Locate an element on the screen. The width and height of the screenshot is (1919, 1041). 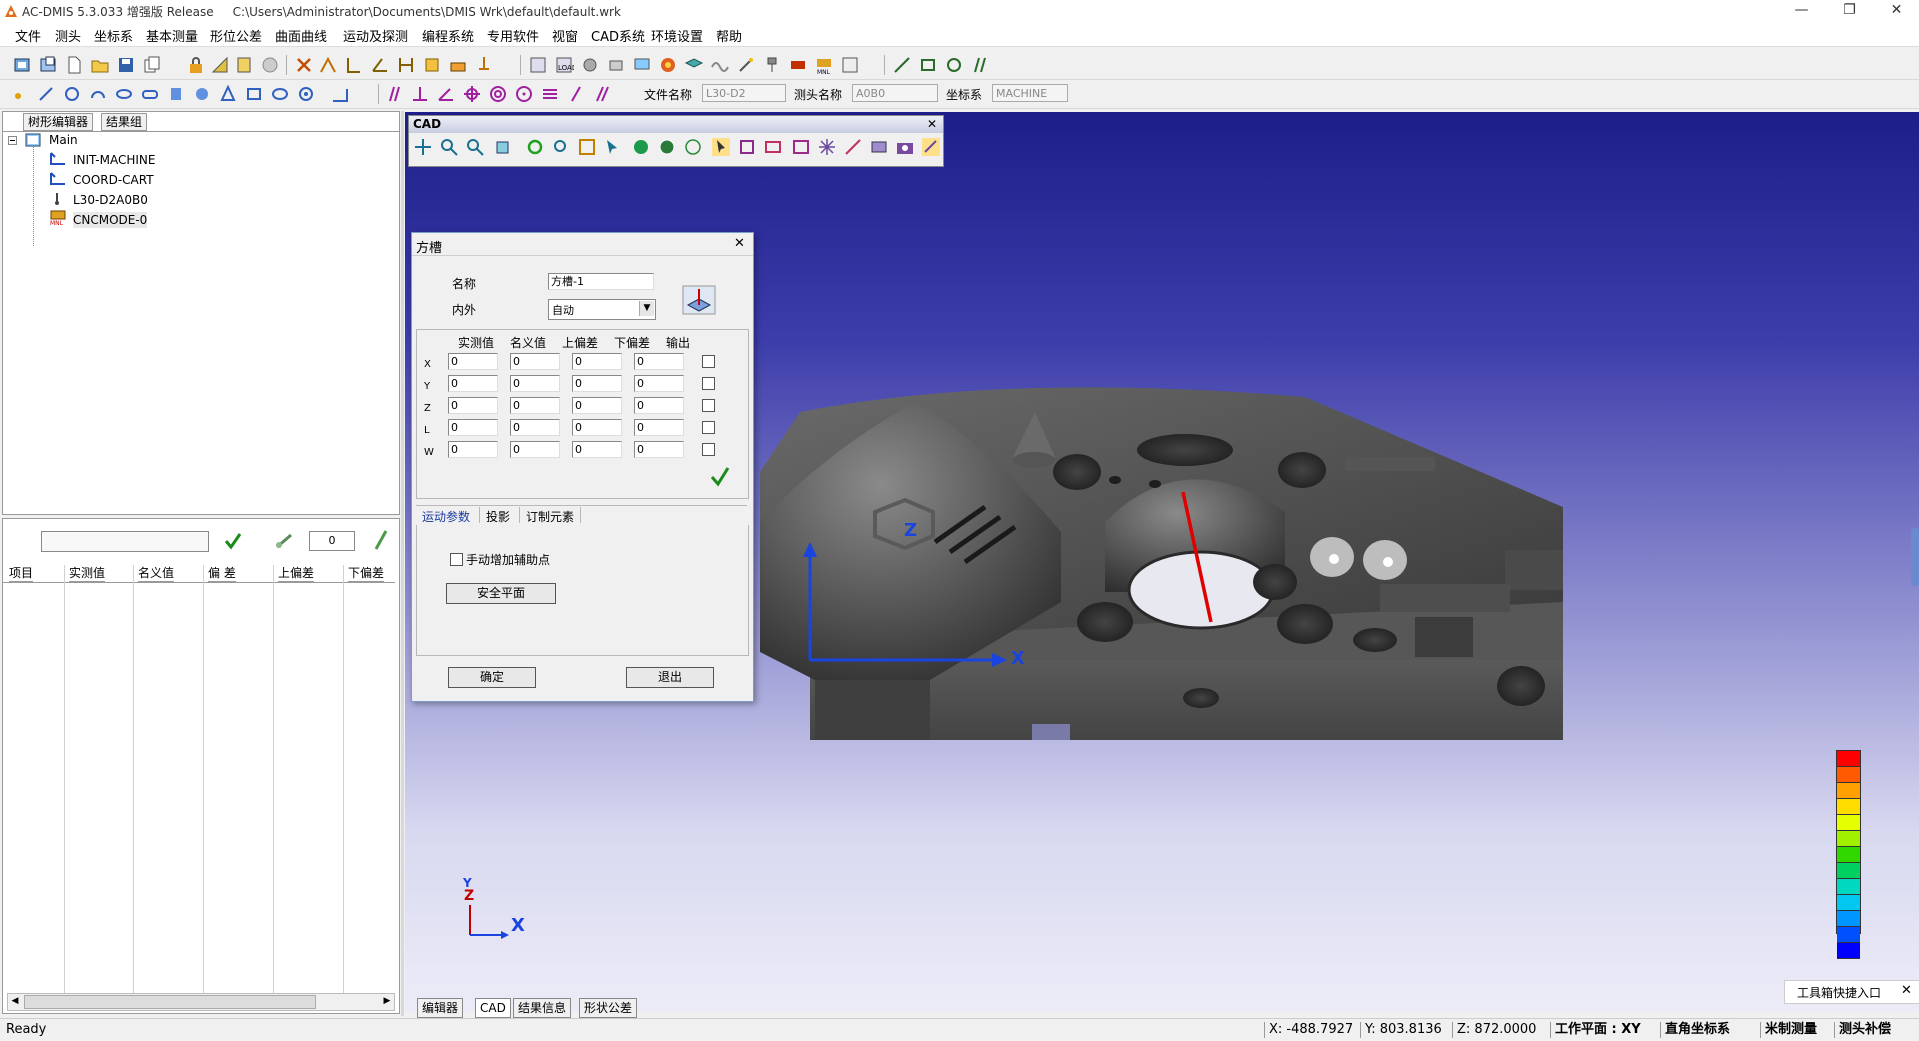
z-output-checkbox is located at coordinates (708, 405).